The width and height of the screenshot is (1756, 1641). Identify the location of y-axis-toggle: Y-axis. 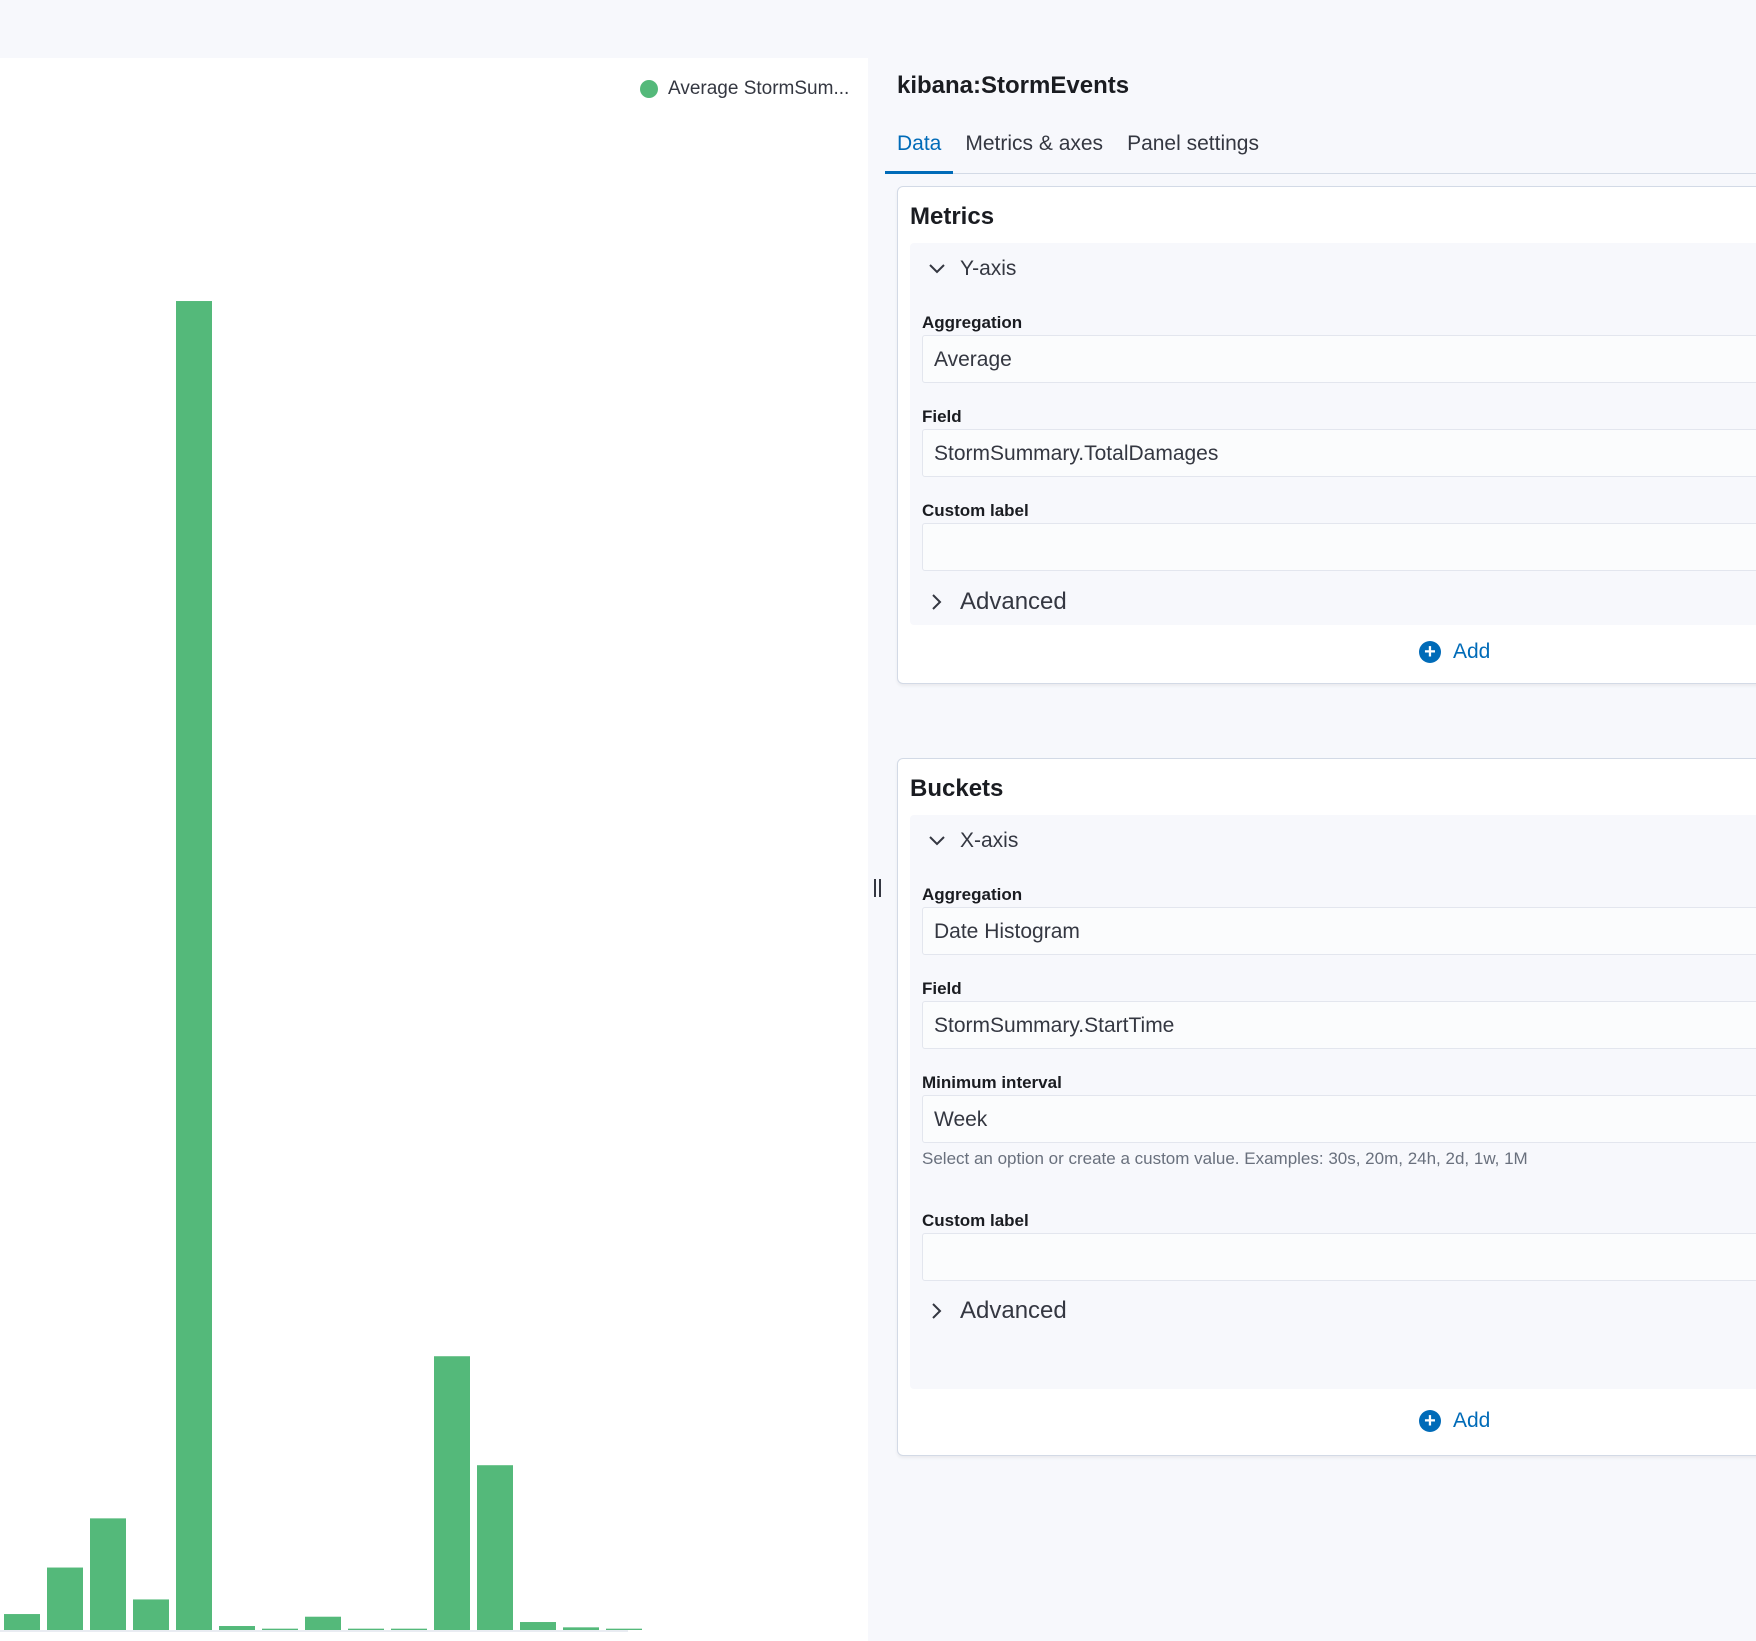
(972, 269).